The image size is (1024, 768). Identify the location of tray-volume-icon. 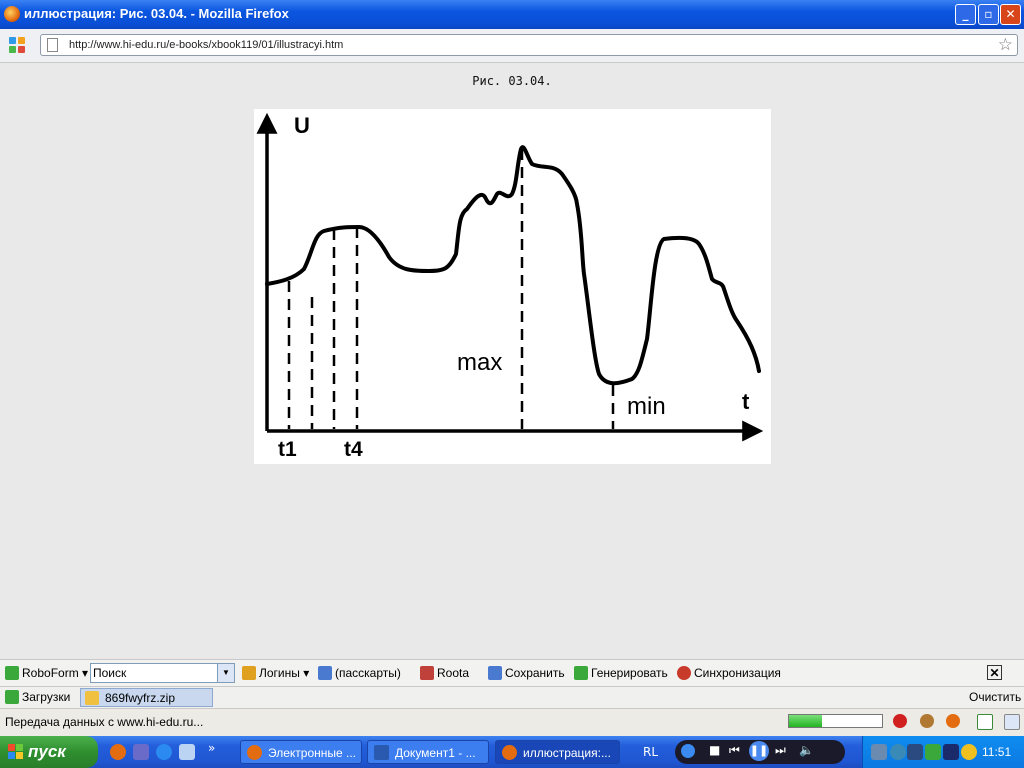
(951, 752).